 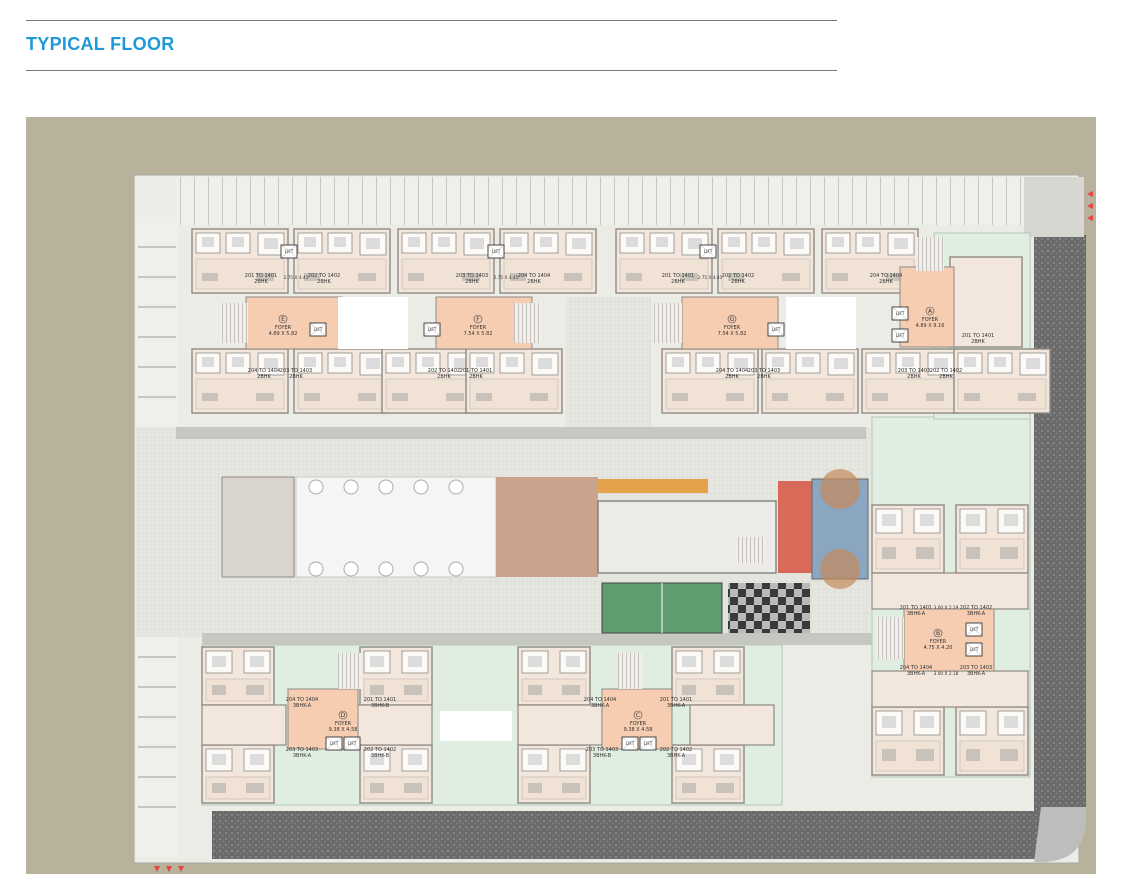 What do you see at coordinates (608, 362) in the screenshot?
I see `walkway-north-south` at bounding box center [608, 362].